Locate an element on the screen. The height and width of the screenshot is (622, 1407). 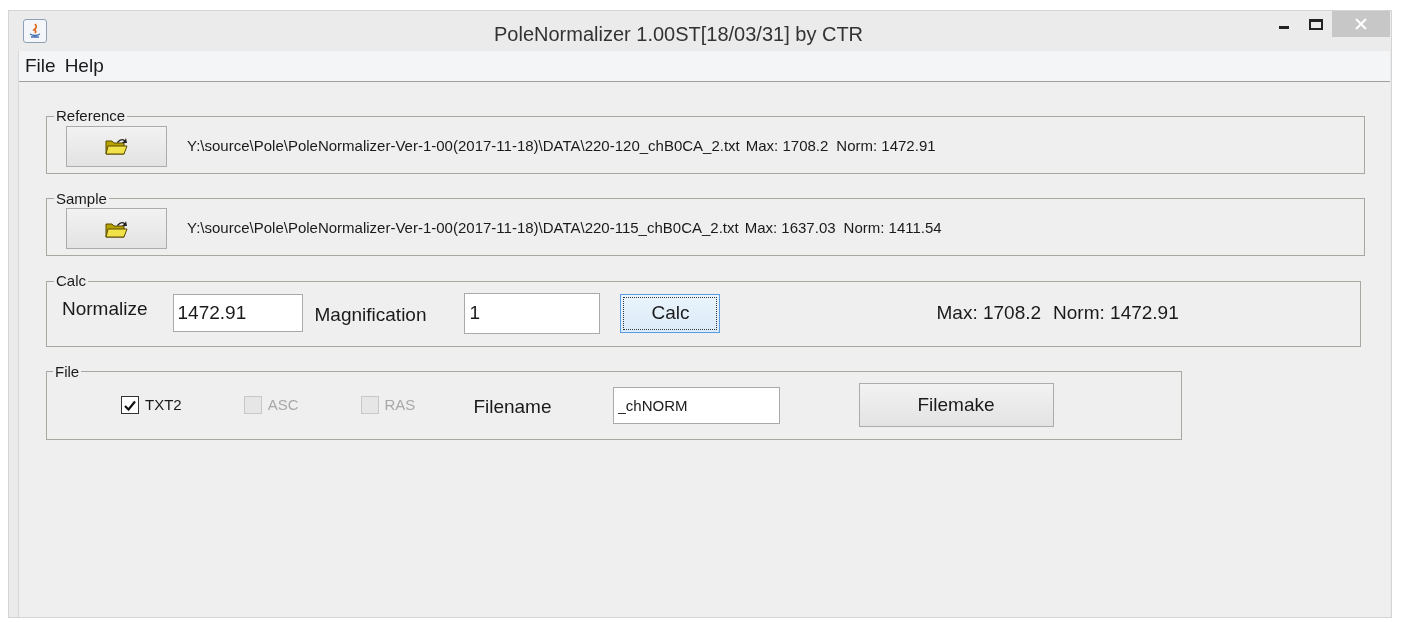
checkmark-icon is located at coordinates (130, 405).